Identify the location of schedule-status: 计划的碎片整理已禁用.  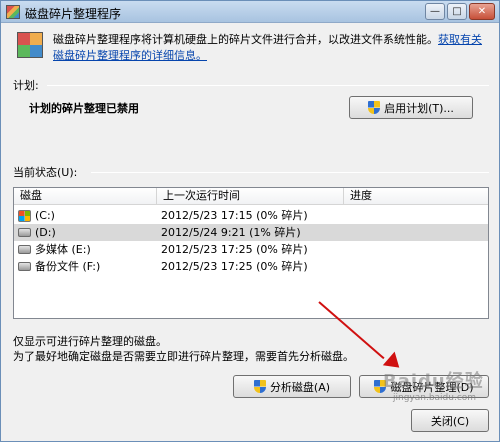
(84, 108).